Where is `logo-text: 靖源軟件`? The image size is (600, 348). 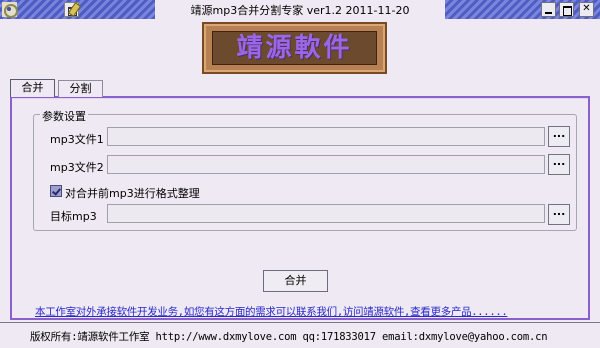 logo-text: 靖源軟件 is located at coordinates (294, 48).